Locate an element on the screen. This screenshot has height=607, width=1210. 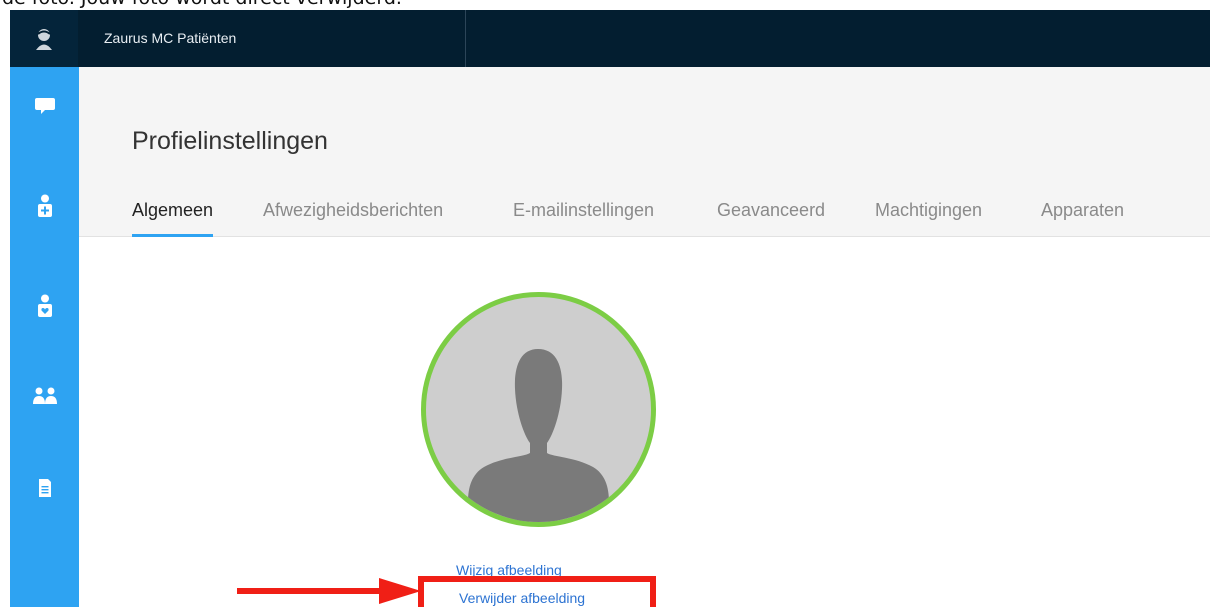
tab-label: Algemeen is located at coordinates (173, 210).